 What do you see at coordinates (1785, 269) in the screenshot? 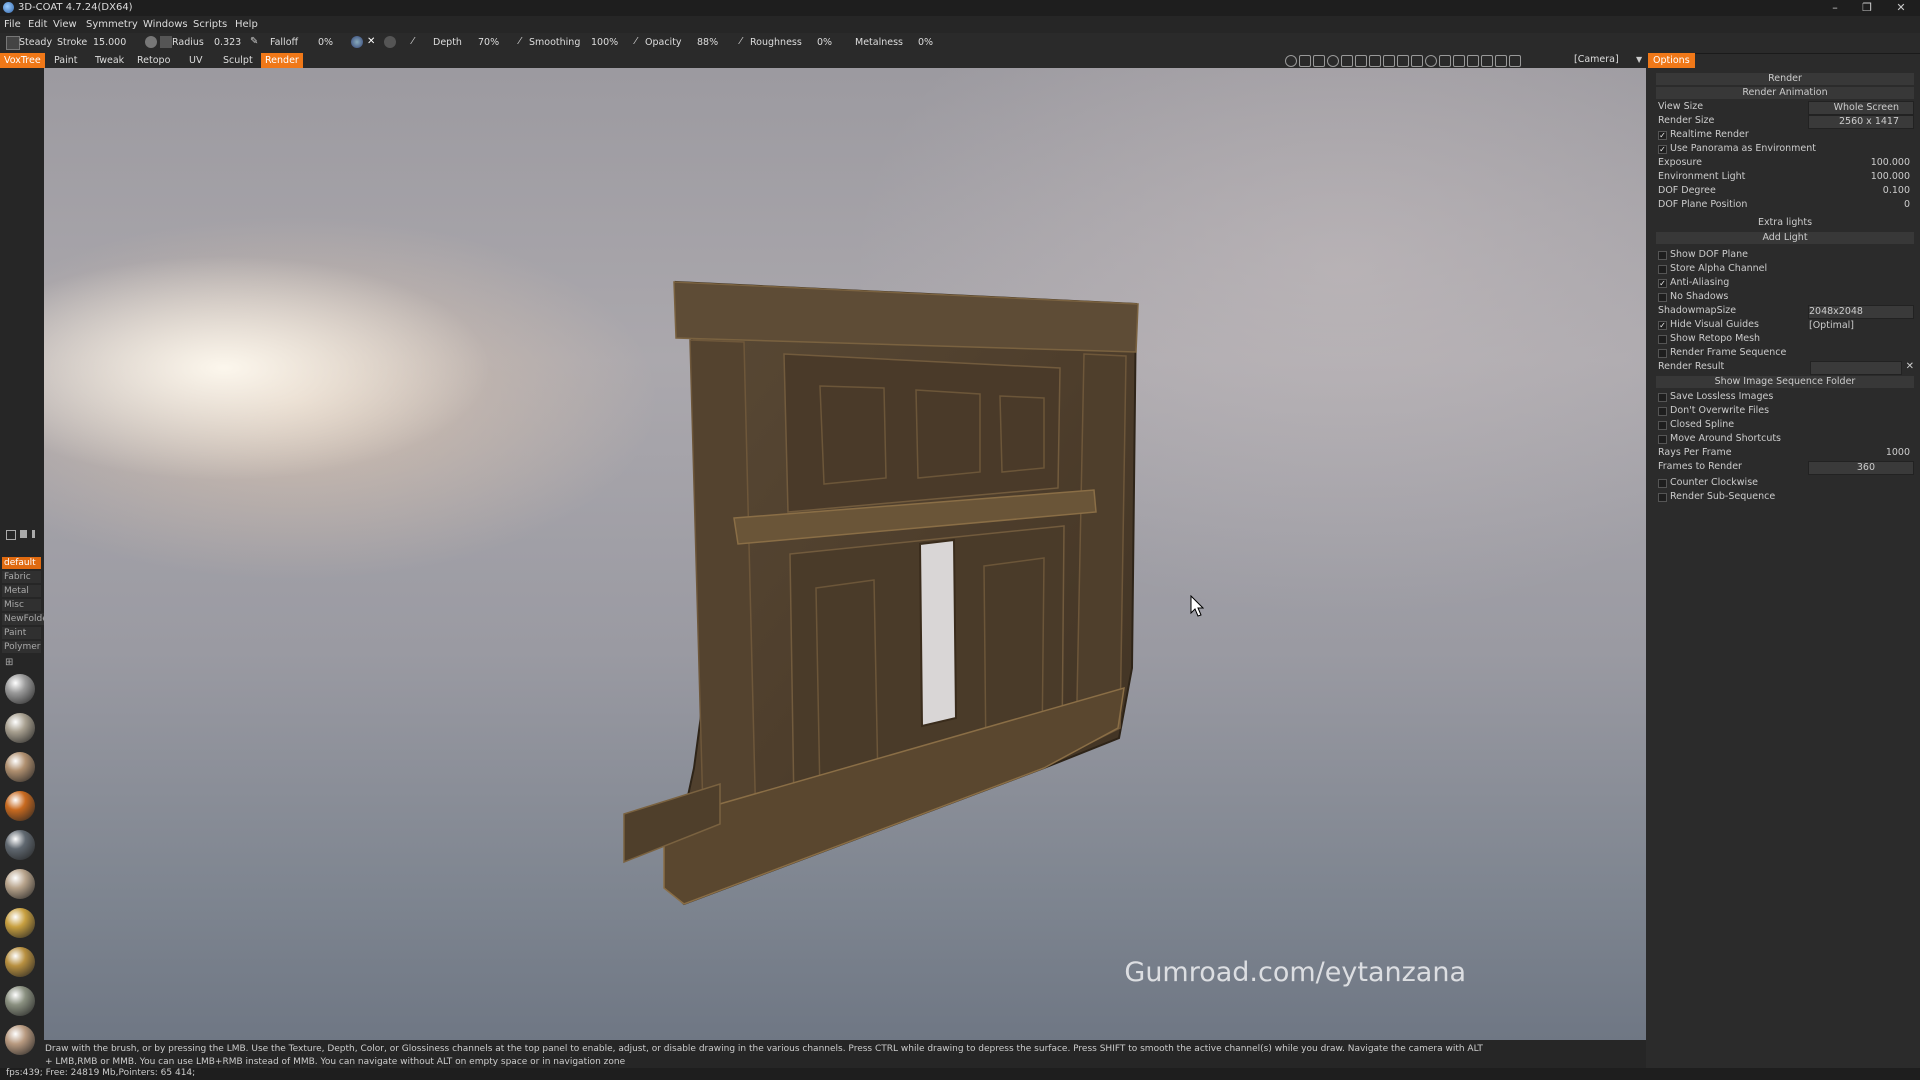
I see `store-alpha-row: Store Alpha Channel` at bounding box center [1785, 269].